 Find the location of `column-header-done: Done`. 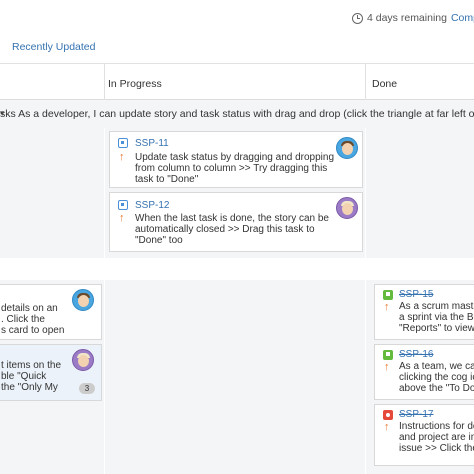

column-header-done: Done is located at coordinates (420, 82).